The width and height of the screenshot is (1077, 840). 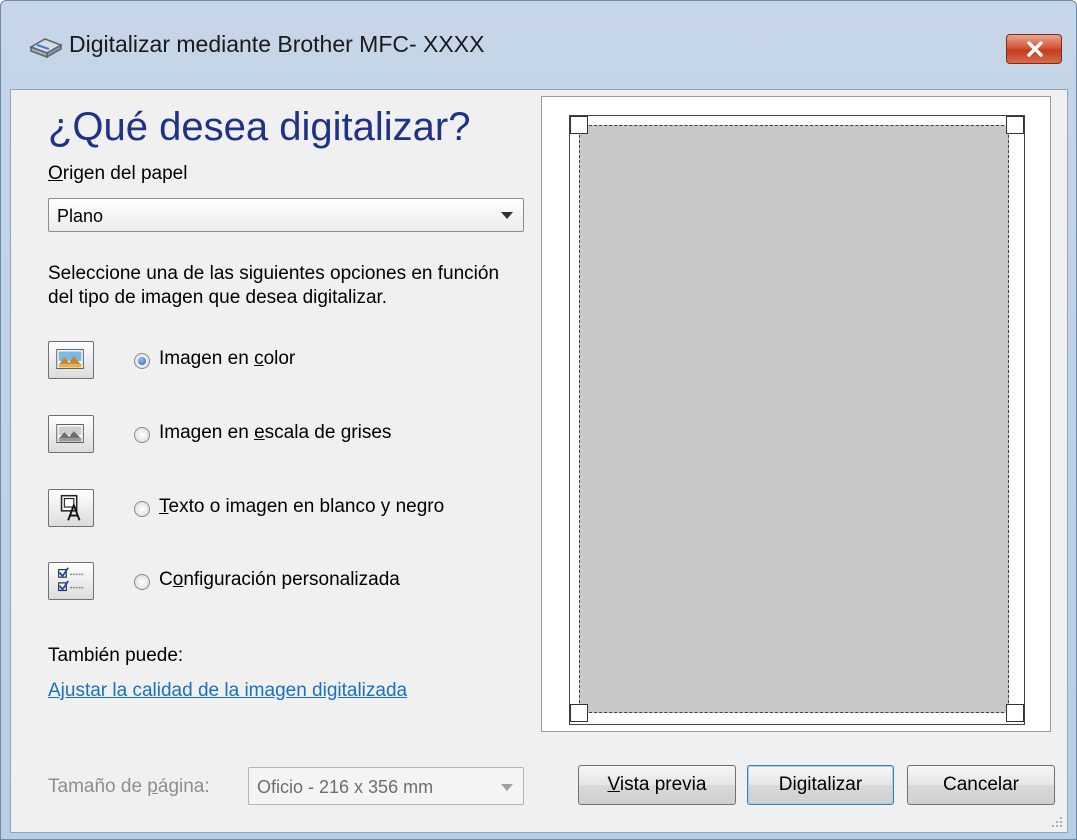 I want to click on black-white-text-icon, so click(x=71, y=508).